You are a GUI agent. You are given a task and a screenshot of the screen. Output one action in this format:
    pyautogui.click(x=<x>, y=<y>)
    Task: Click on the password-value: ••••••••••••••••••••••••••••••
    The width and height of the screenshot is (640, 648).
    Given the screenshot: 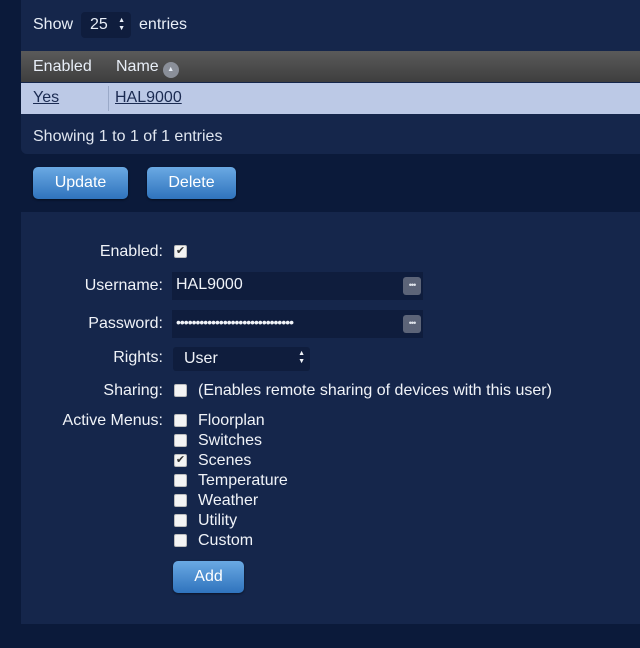 What is the action you would take?
    pyautogui.click(x=235, y=322)
    